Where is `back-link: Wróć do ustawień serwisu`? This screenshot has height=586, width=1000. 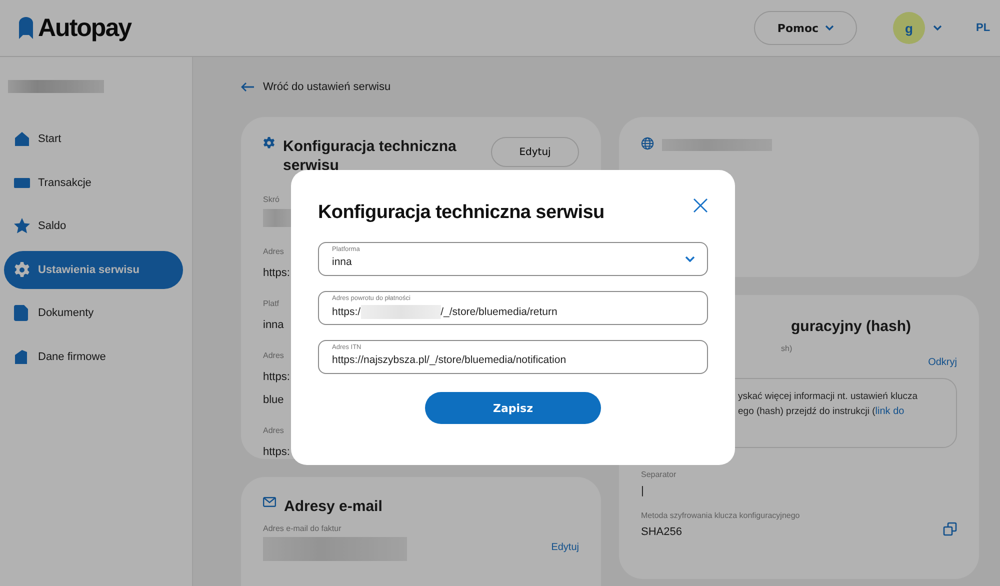 back-link: Wróć do ustawień serwisu is located at coordinates (610, 87).